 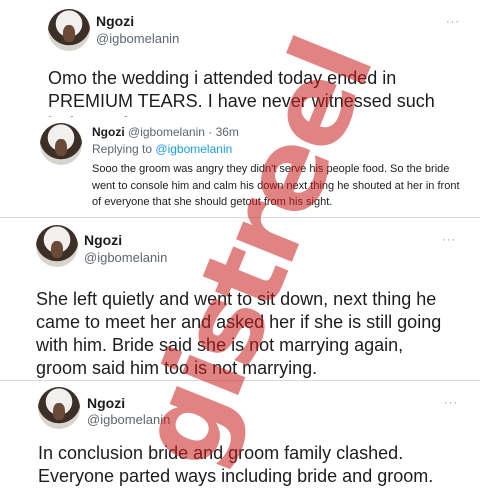 What do you see at coordinates (108, 132) in the screenshot?
I see `quoted-author-name: Ngozi` at bounding box center [108, 132].